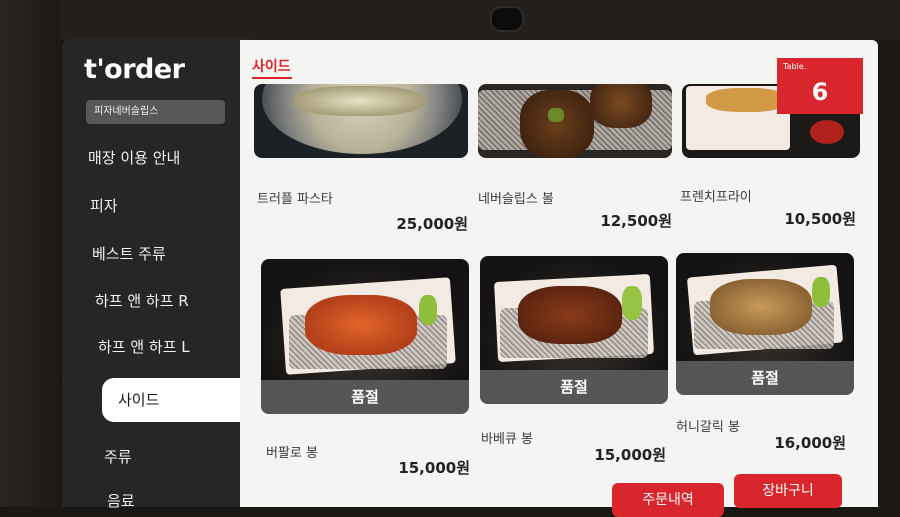 The width and height of the screenshot is (900, 517). What do you see at coordinates (144, 346) in the screenshot?
I see `sidebar-item-half-half-l: 하프 앤 하프 L` at bounding box center [144, 346].